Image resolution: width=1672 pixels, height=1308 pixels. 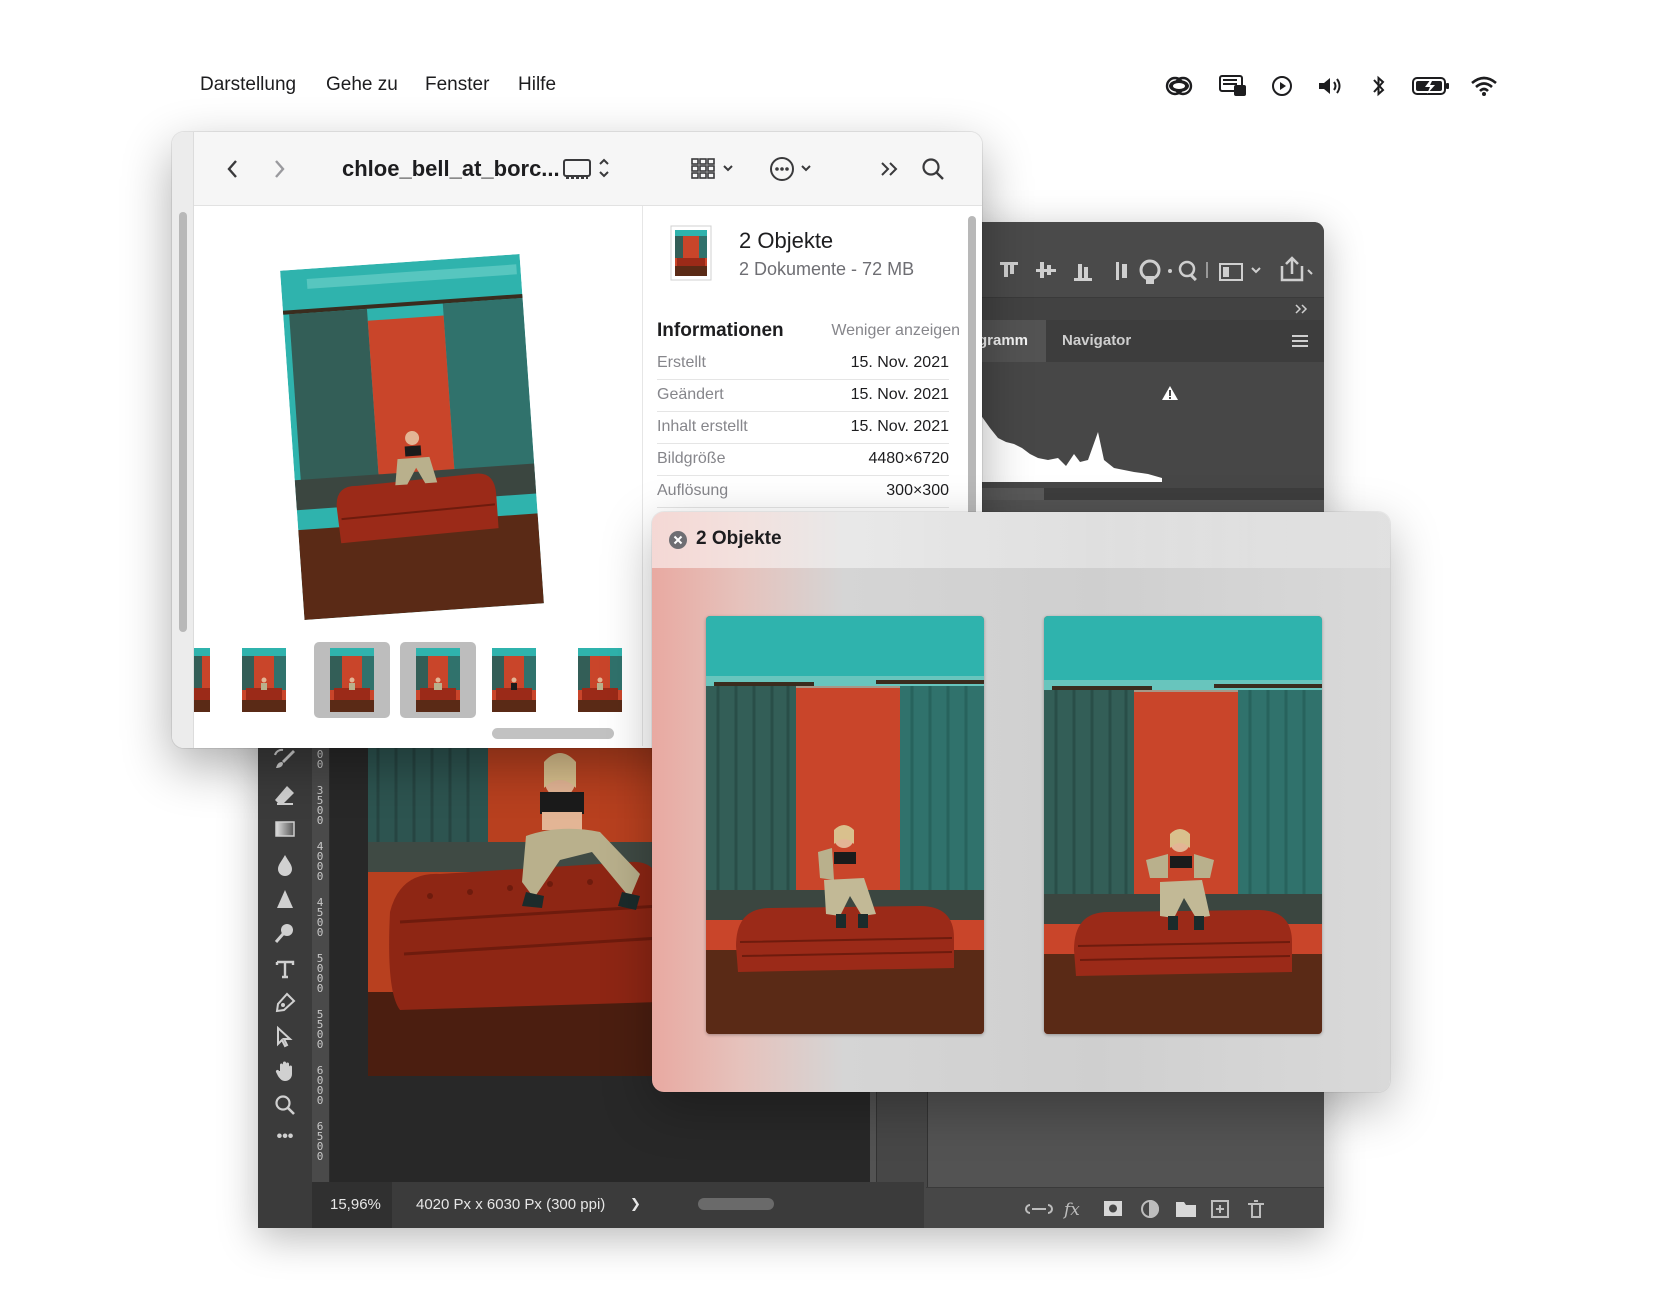 I want to click on layers-bottom-bar: fx, so click(x=1125, y=1207).